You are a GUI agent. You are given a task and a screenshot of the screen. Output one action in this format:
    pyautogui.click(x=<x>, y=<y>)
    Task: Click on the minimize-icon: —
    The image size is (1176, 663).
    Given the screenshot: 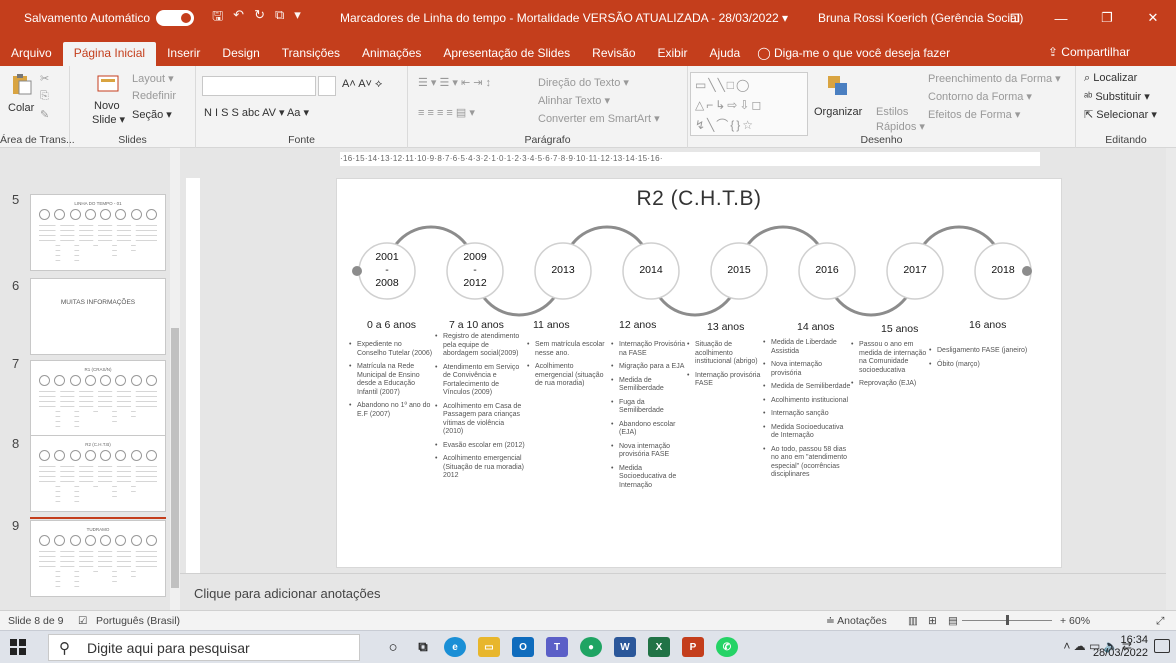 What is the action you would take?
    pyautogui.click(x=1061, y=18)
    